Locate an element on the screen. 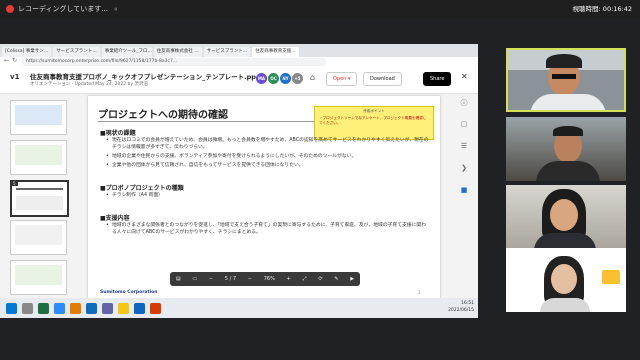  activity-icon: ☰ is located at coordinates (464, 147).